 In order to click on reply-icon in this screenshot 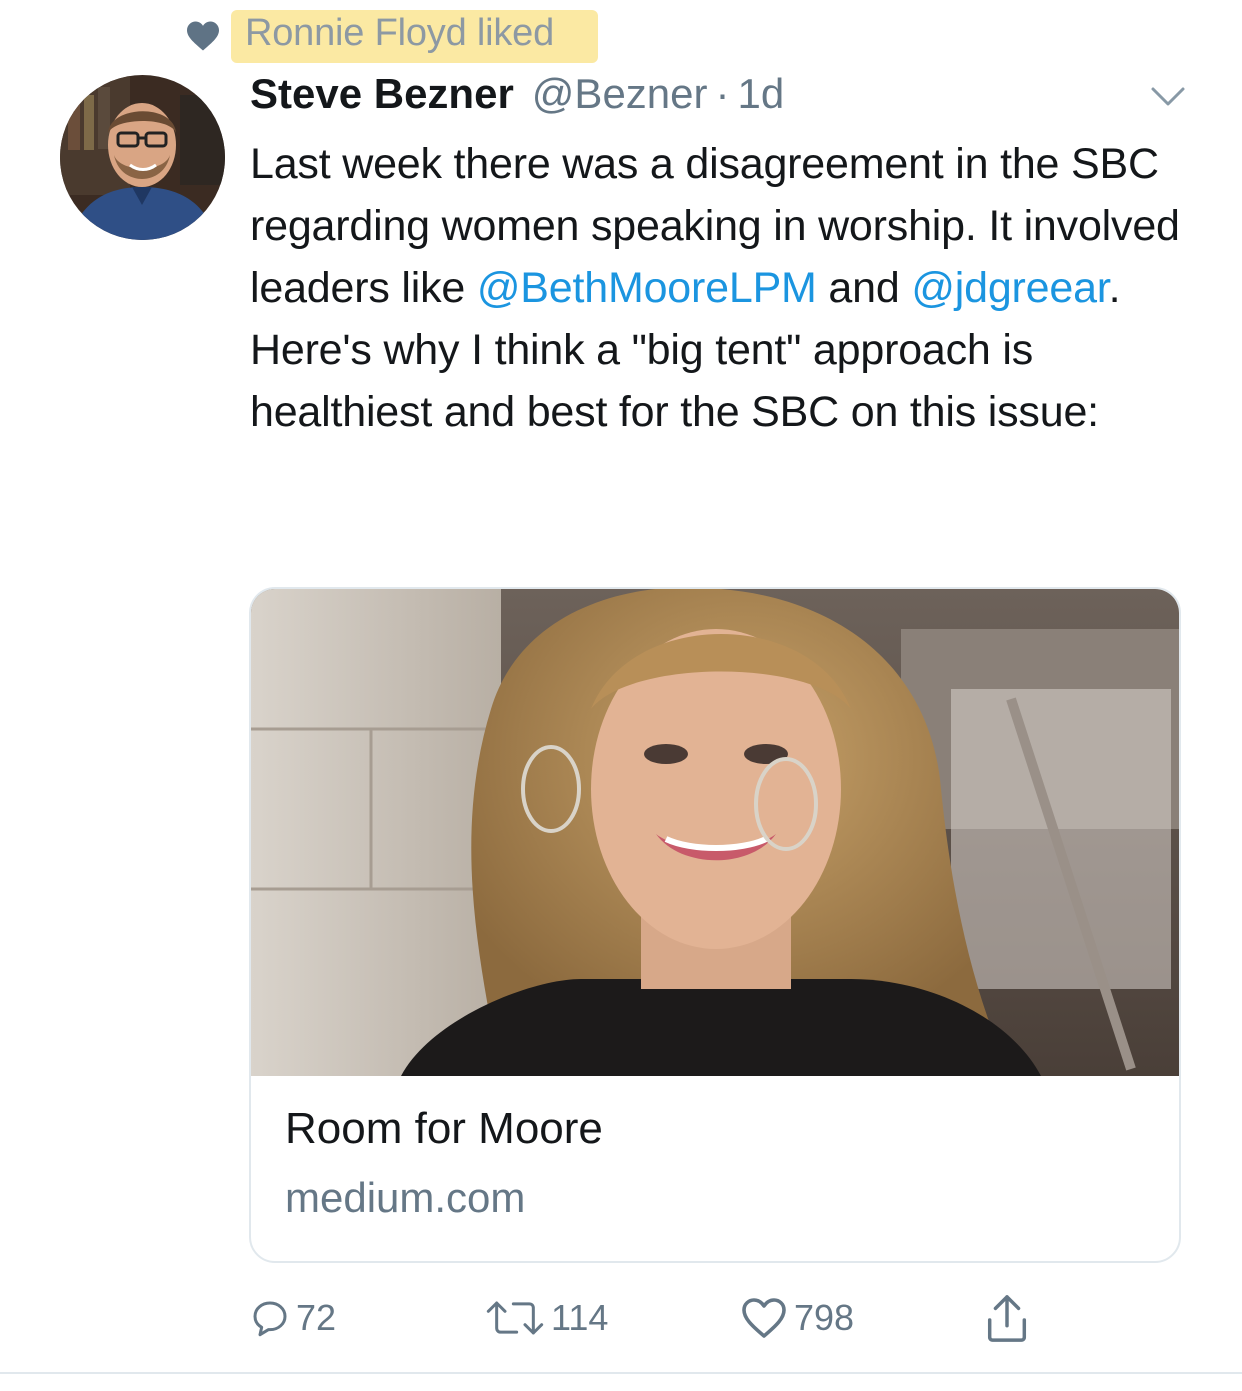, I will do `click(270, 1319)`.